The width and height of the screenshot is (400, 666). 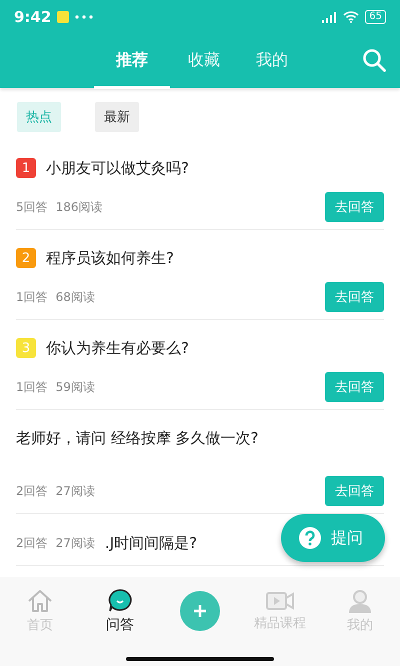 What do you see at coordinates (32, 207) in the screenshot?
I see `answer-count: 5回答` at bounding box center [32, 207].